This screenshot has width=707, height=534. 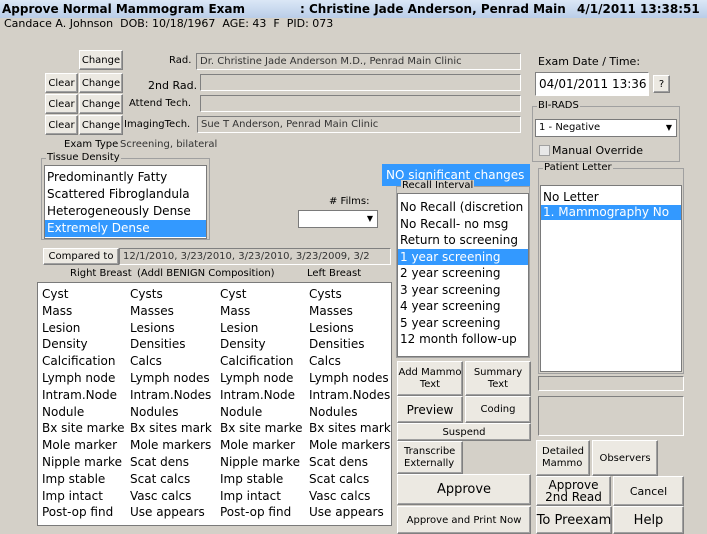 What do you see at coordinates (338, 219) in the screenshot?
I see `films-select: ▼` at bounding box center [338, 219].